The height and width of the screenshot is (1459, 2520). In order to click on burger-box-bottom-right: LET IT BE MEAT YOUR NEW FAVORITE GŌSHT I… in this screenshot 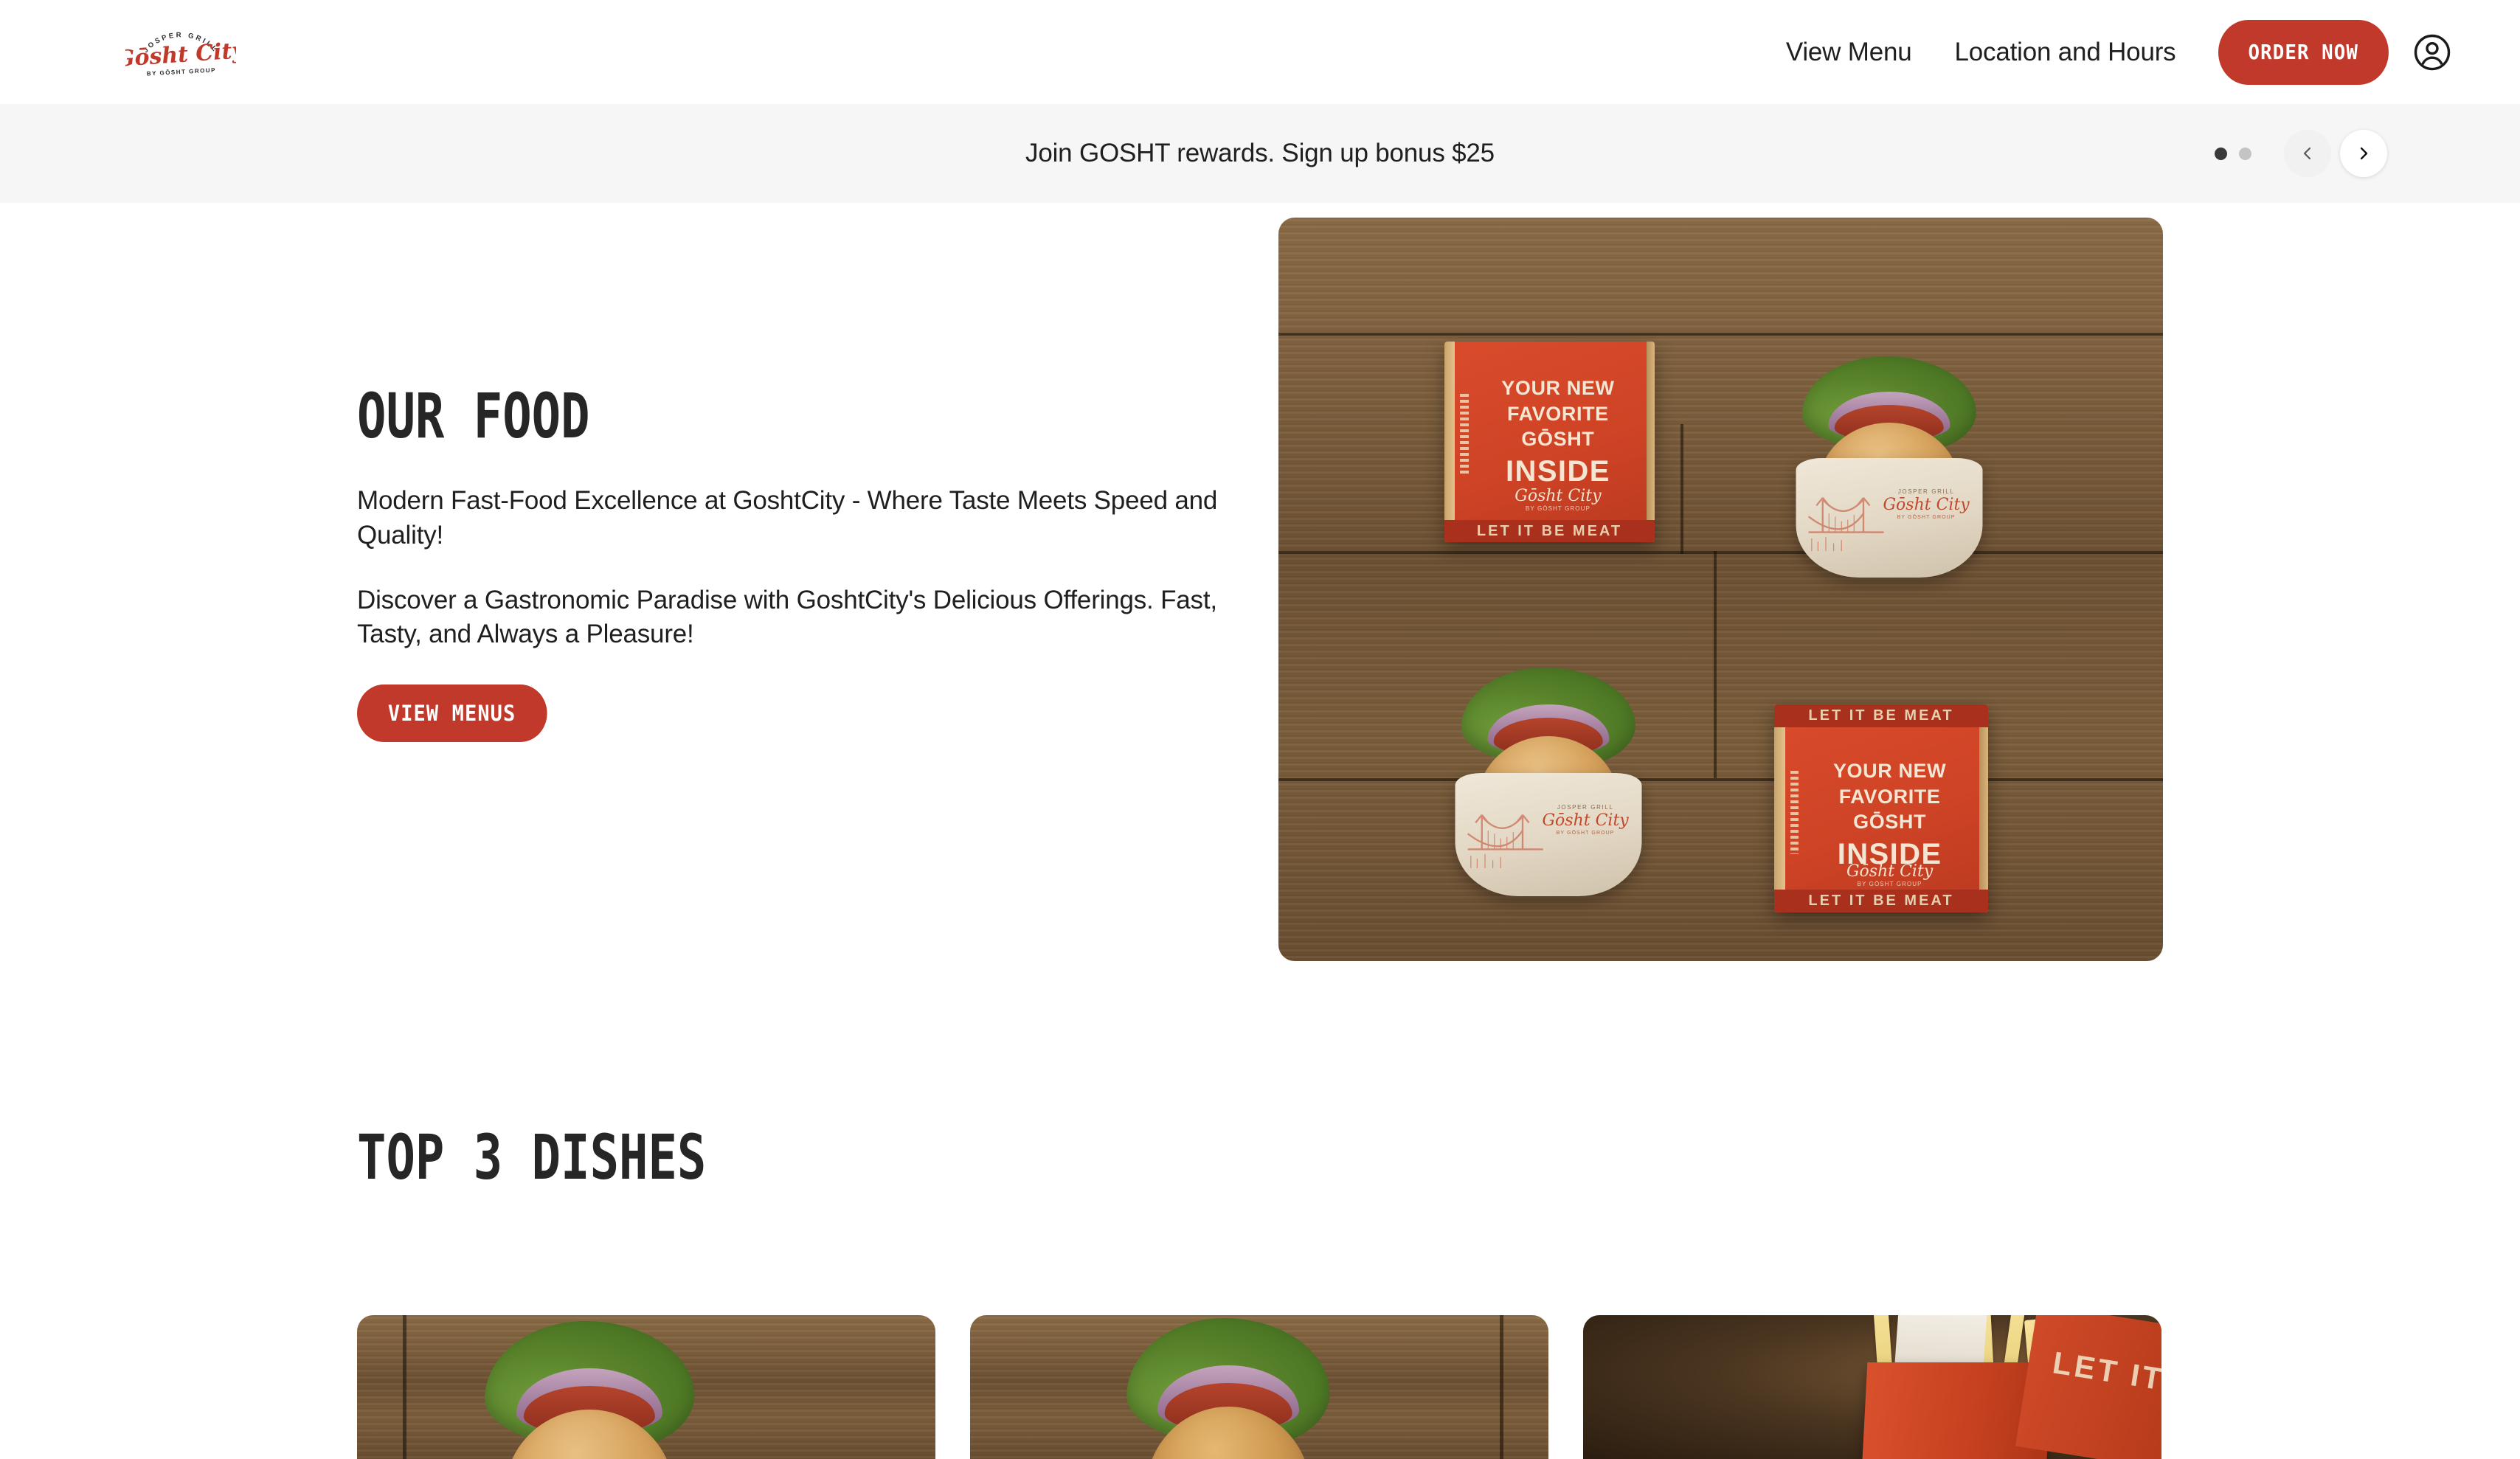, I will do `click(1881, 808)`.